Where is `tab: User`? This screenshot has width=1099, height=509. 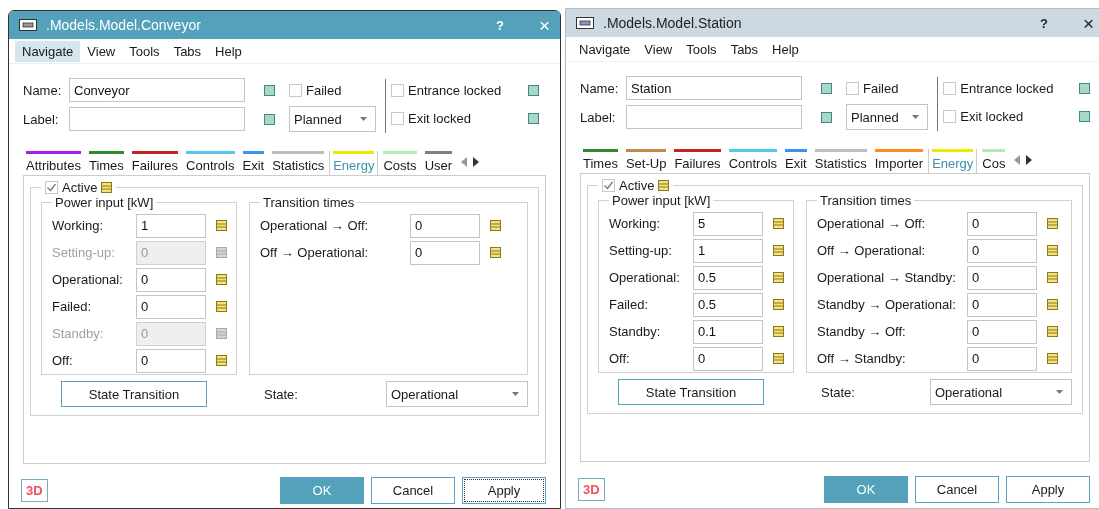
tab: User is located at coordinates (438, 163).